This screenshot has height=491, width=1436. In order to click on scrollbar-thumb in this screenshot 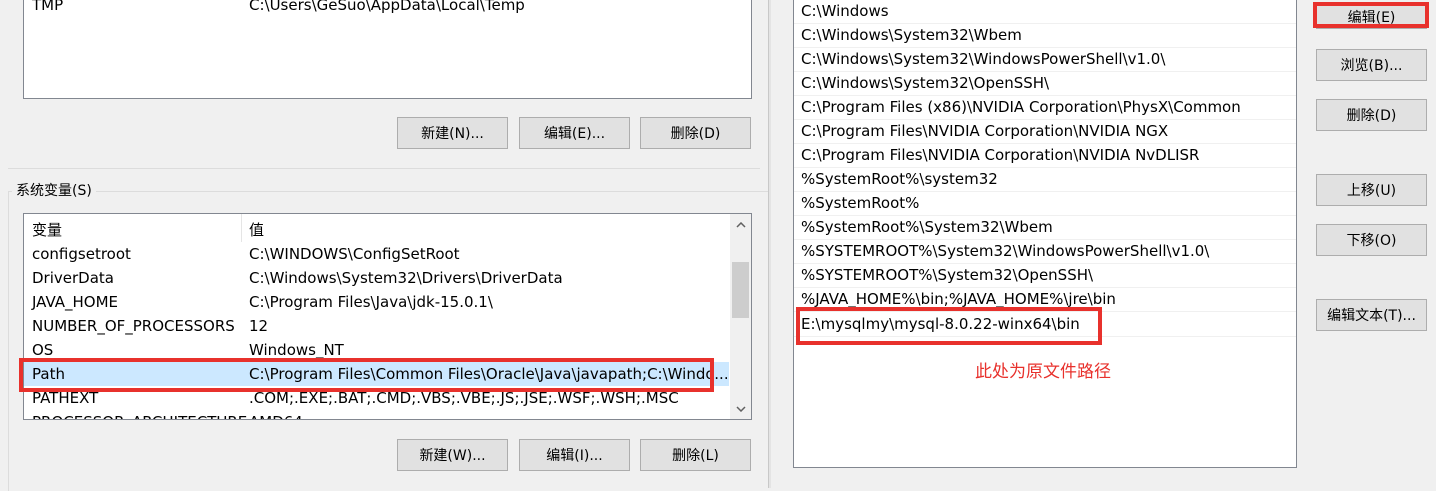, I will do `click(740, 290)`.